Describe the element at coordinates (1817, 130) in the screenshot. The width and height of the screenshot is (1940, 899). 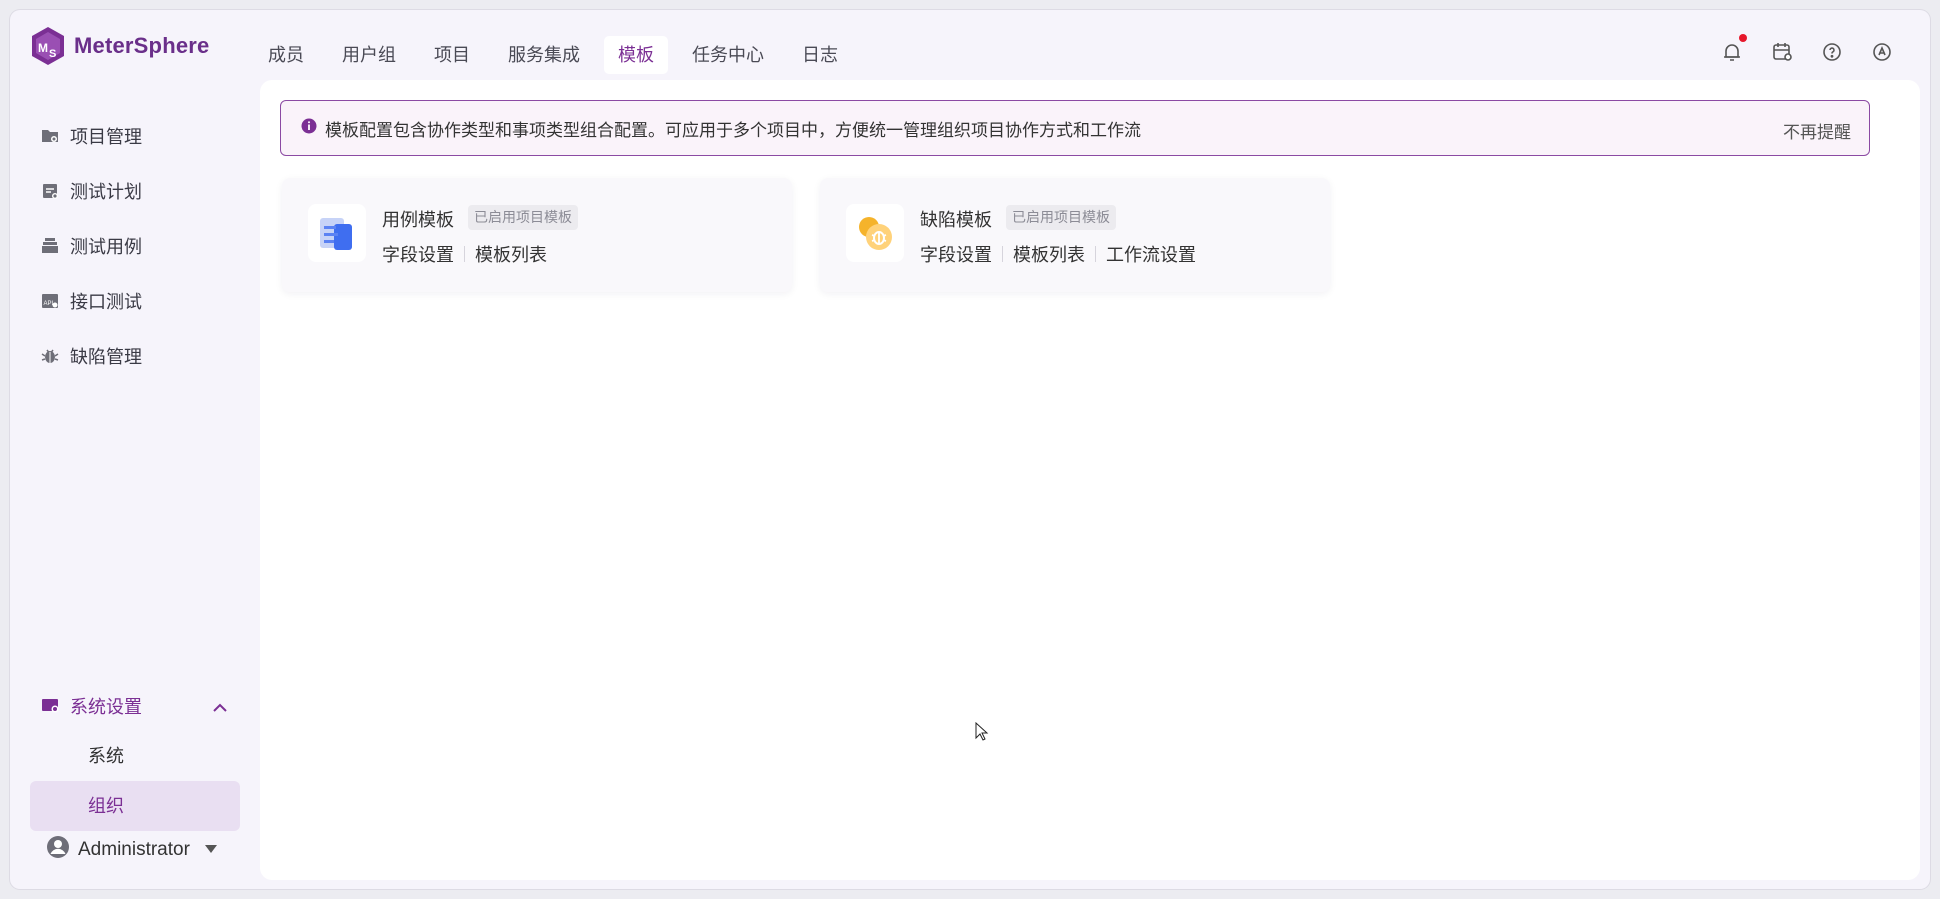
I see `dismiss-alert-link: 不再提醒` at that location.